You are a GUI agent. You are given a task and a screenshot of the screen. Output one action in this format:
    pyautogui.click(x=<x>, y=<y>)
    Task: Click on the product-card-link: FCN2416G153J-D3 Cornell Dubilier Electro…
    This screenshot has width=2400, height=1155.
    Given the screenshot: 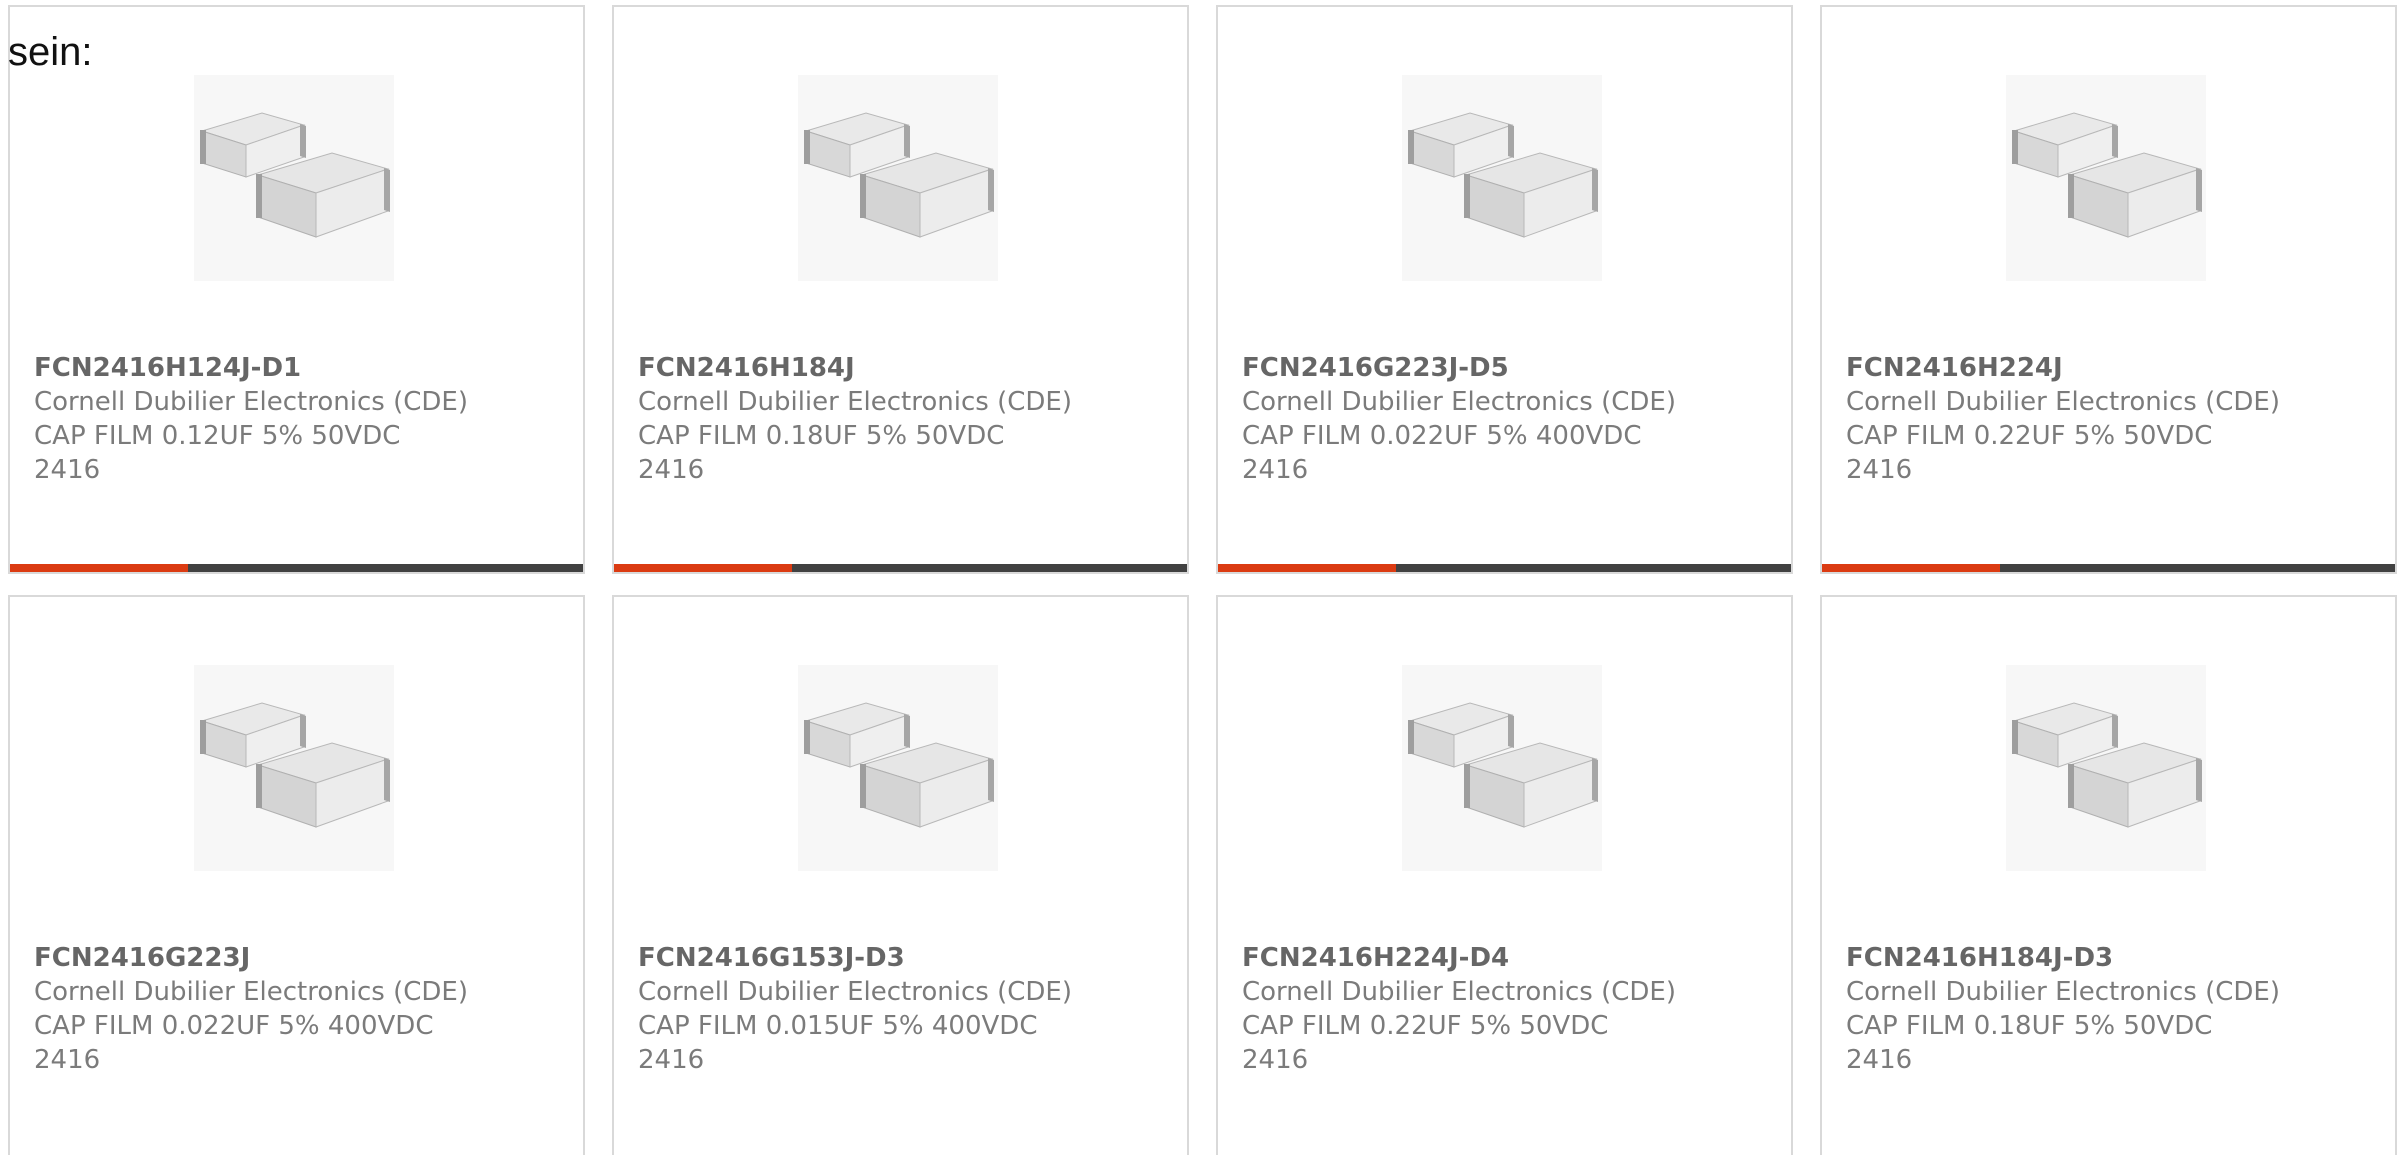 What is the action you would take?
    pyautogui.click(x=900, y=876)
    